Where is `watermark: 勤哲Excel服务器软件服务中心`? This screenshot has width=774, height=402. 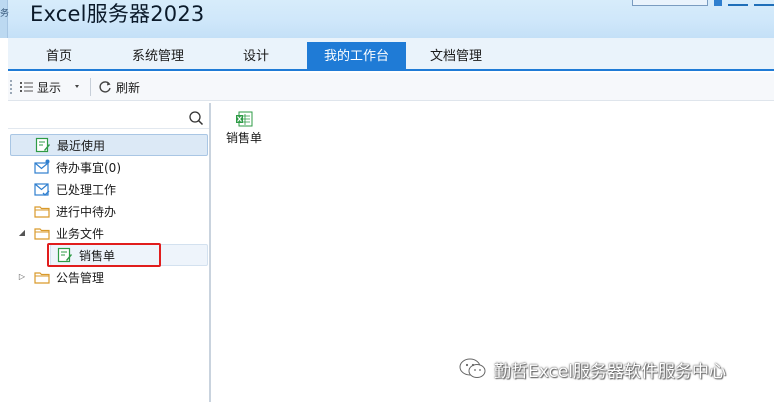 watermark: 勤哲Excel服务器软件服务中心 is located at coordinates (592, 369).